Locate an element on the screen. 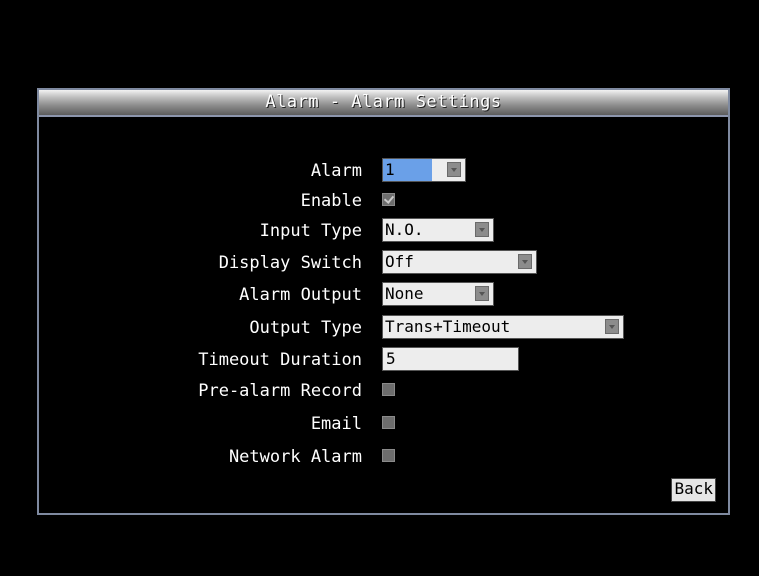 This screenshot has width=759, height=576. timeout-duration-input: 5 is located at coordinates (450, 359).